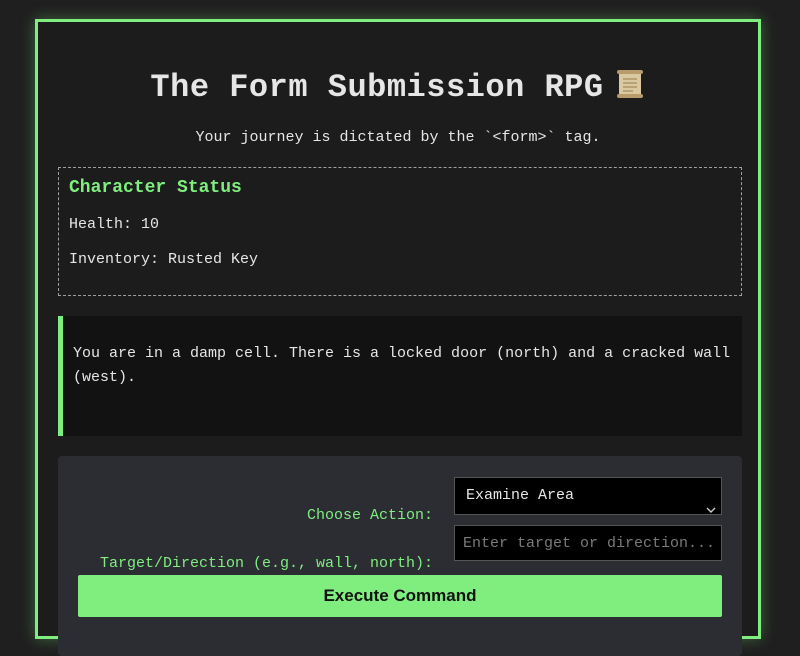  What do you see at coordinates (400, 596) in the screenshot?
I see `execute-command-button: Execute Command` at bounding box center [400, 596].